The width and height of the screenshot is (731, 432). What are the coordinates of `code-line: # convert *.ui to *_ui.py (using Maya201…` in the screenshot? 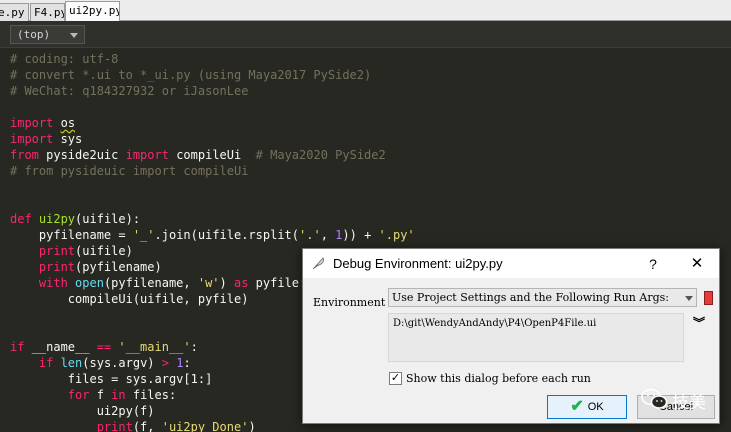 It's located at (191, 75).